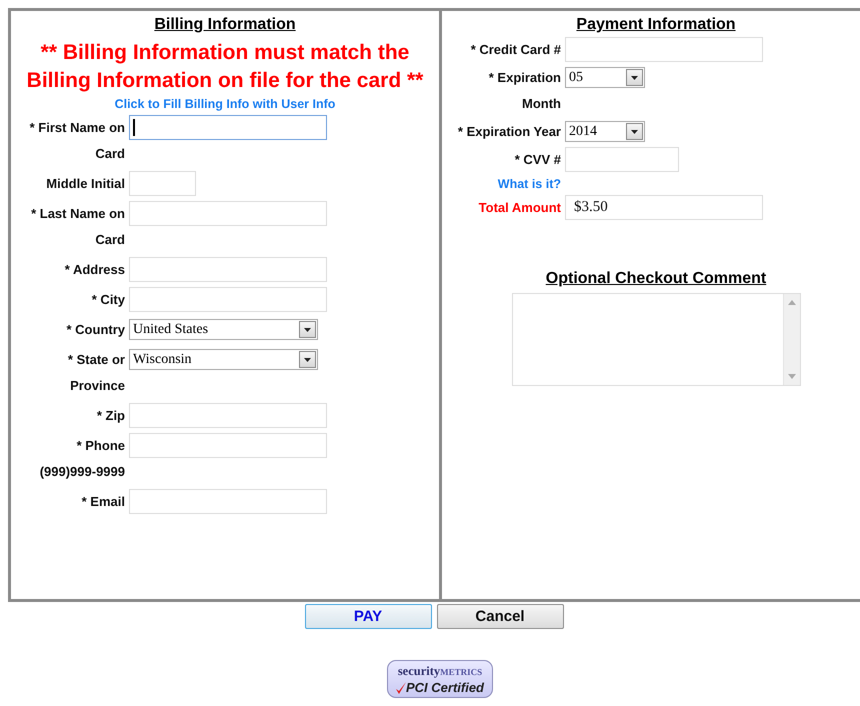  I want to click on help-link: What is it?, so click(529, 184).